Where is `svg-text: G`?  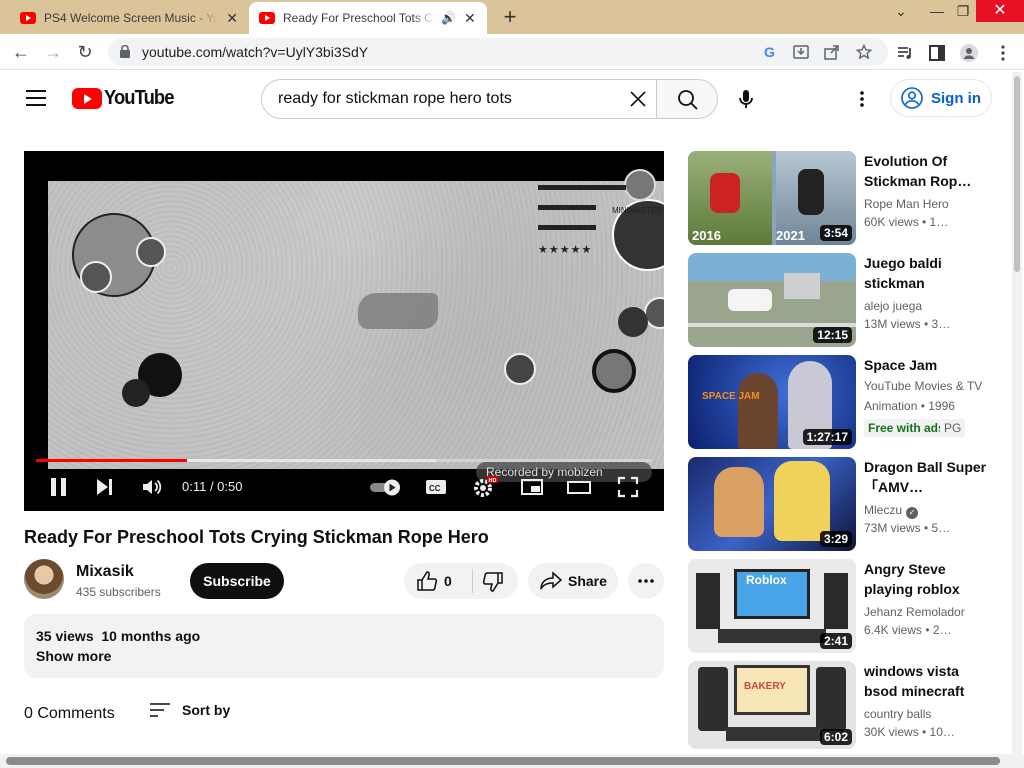 svg-text: G is located at coordinates (769, 52).